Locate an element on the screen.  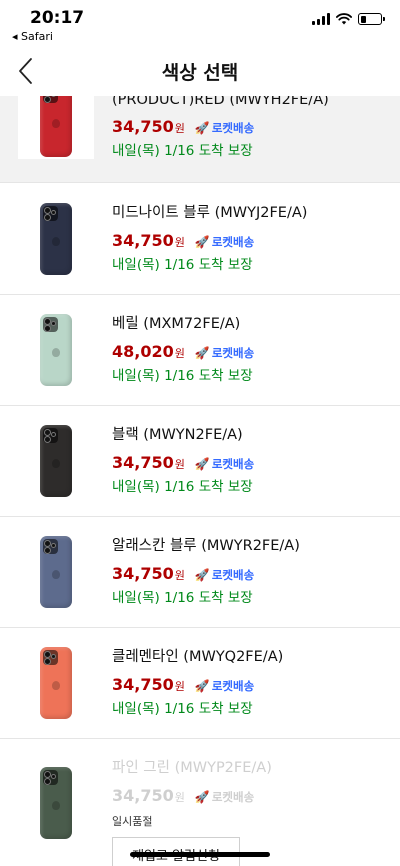
status-icons is located at coordinates (348, 19).